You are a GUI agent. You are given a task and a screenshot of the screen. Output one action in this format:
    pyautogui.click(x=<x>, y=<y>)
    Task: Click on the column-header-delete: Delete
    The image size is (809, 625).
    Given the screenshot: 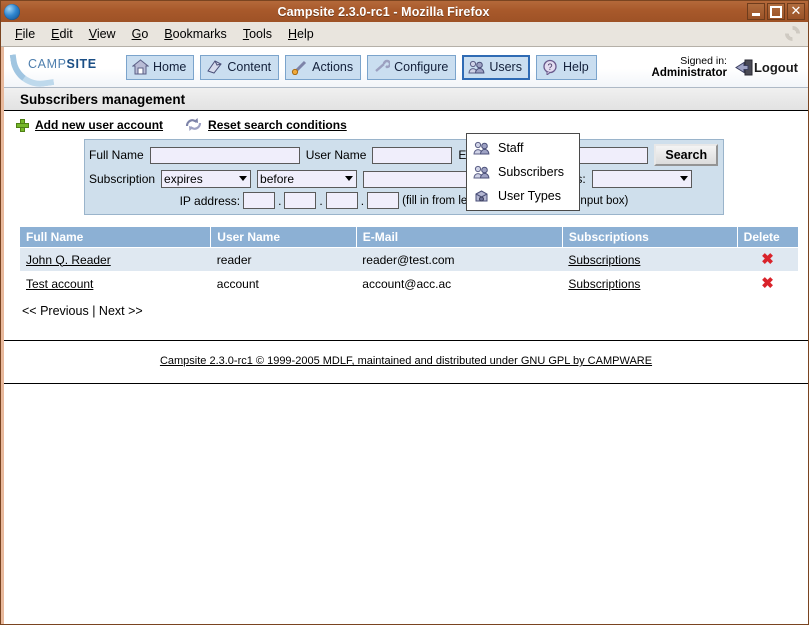 What is the action you would take?
    pyautogui.click(x=767, y=237)
    